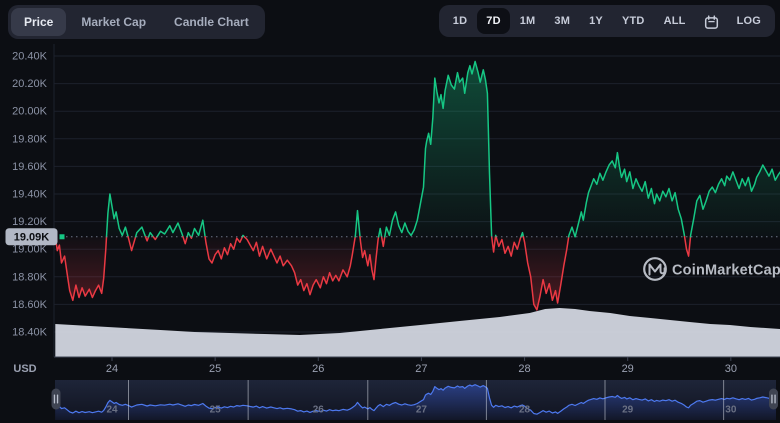 Image resolution: width=780 pixels, height=423 pixels. I want to click on range-3m: 3M, so click(562, 21).